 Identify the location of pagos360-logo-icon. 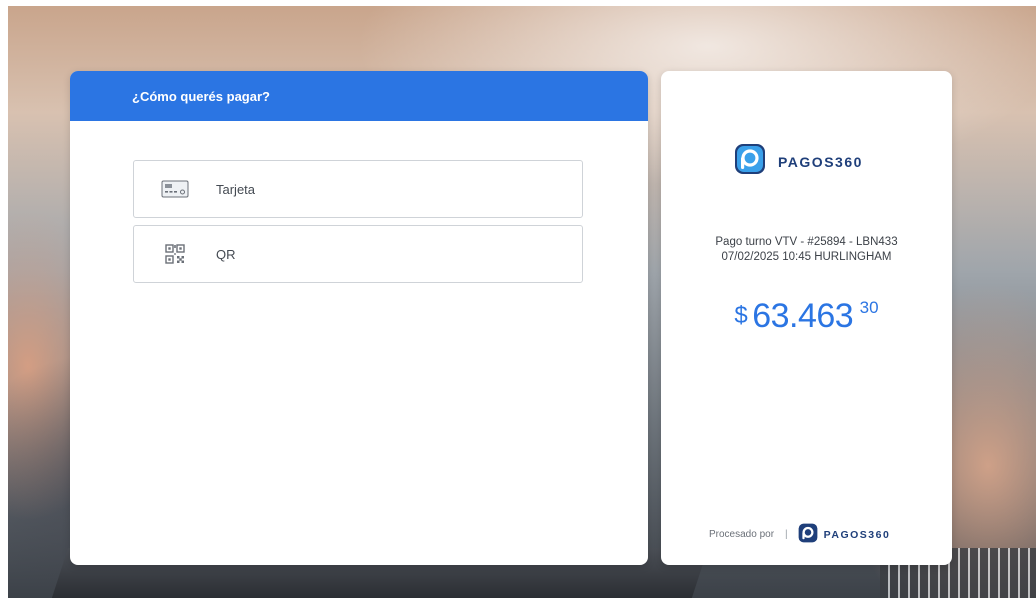
(750, 161).